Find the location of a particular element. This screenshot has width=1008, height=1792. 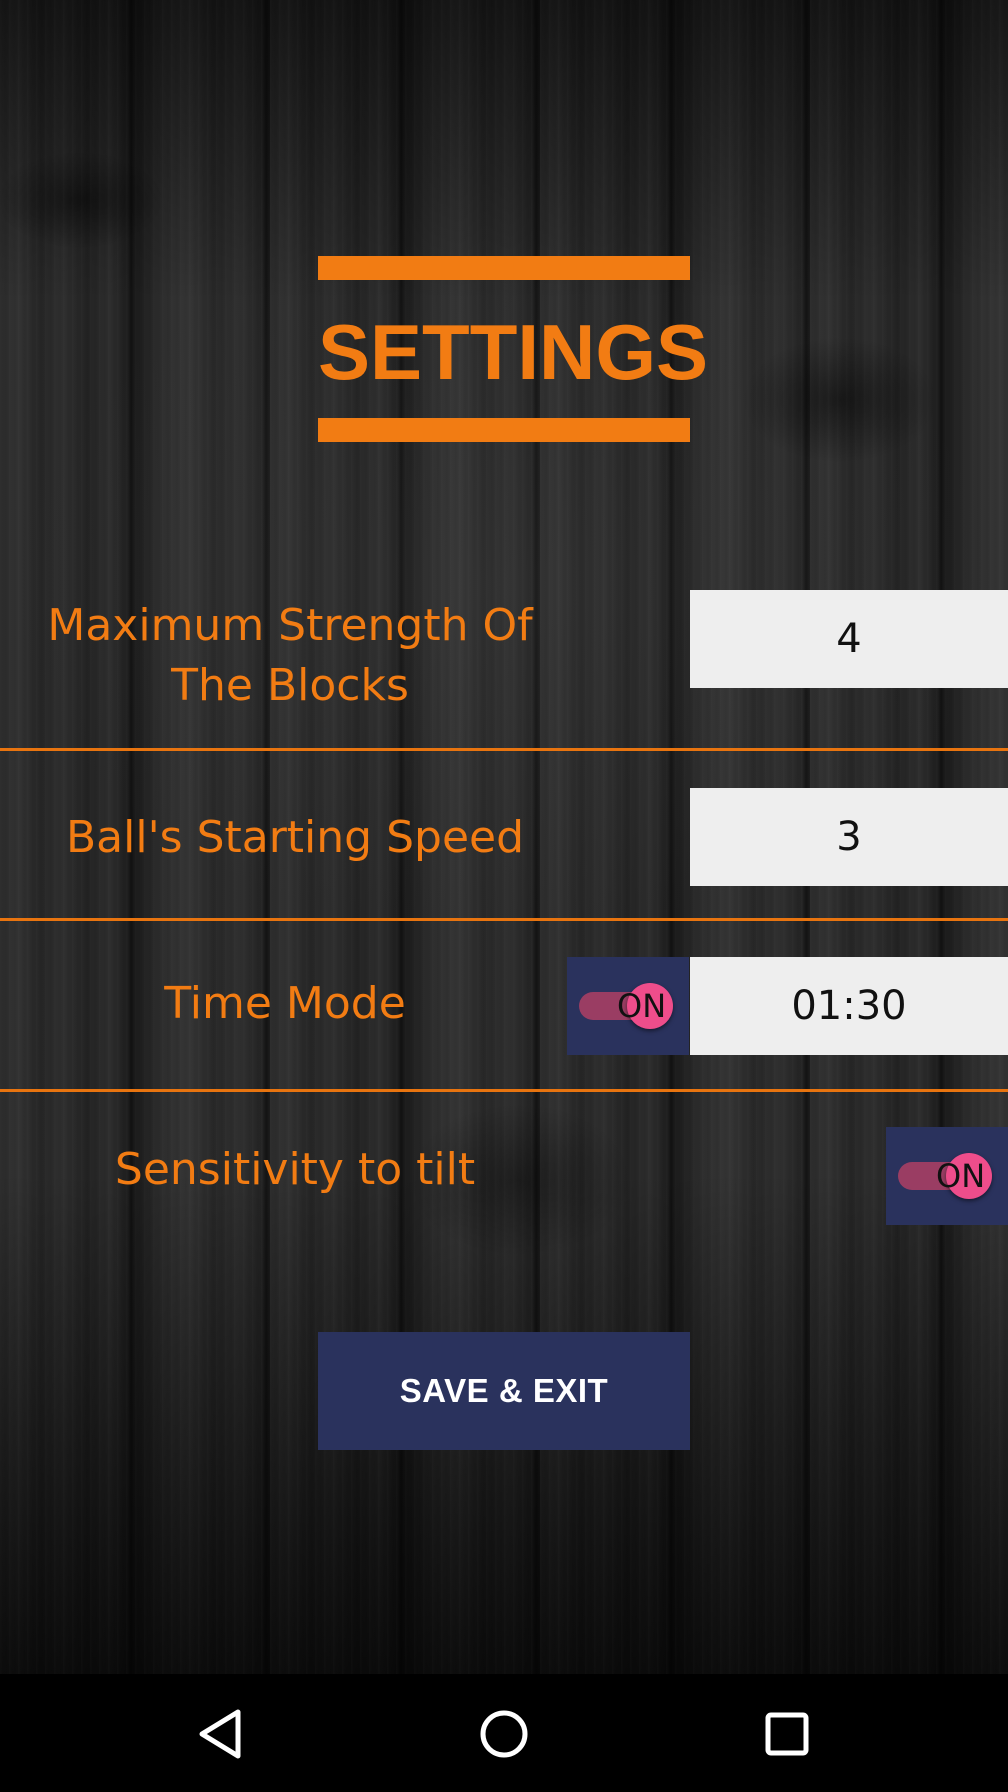

home-circle-icon is located at coordinates (504, 1734).